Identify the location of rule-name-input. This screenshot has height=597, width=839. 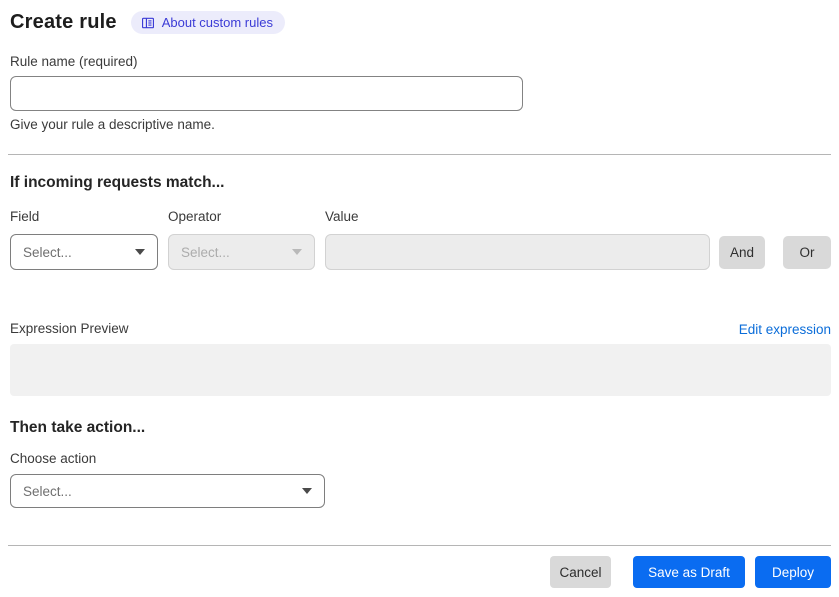
(266, 93).